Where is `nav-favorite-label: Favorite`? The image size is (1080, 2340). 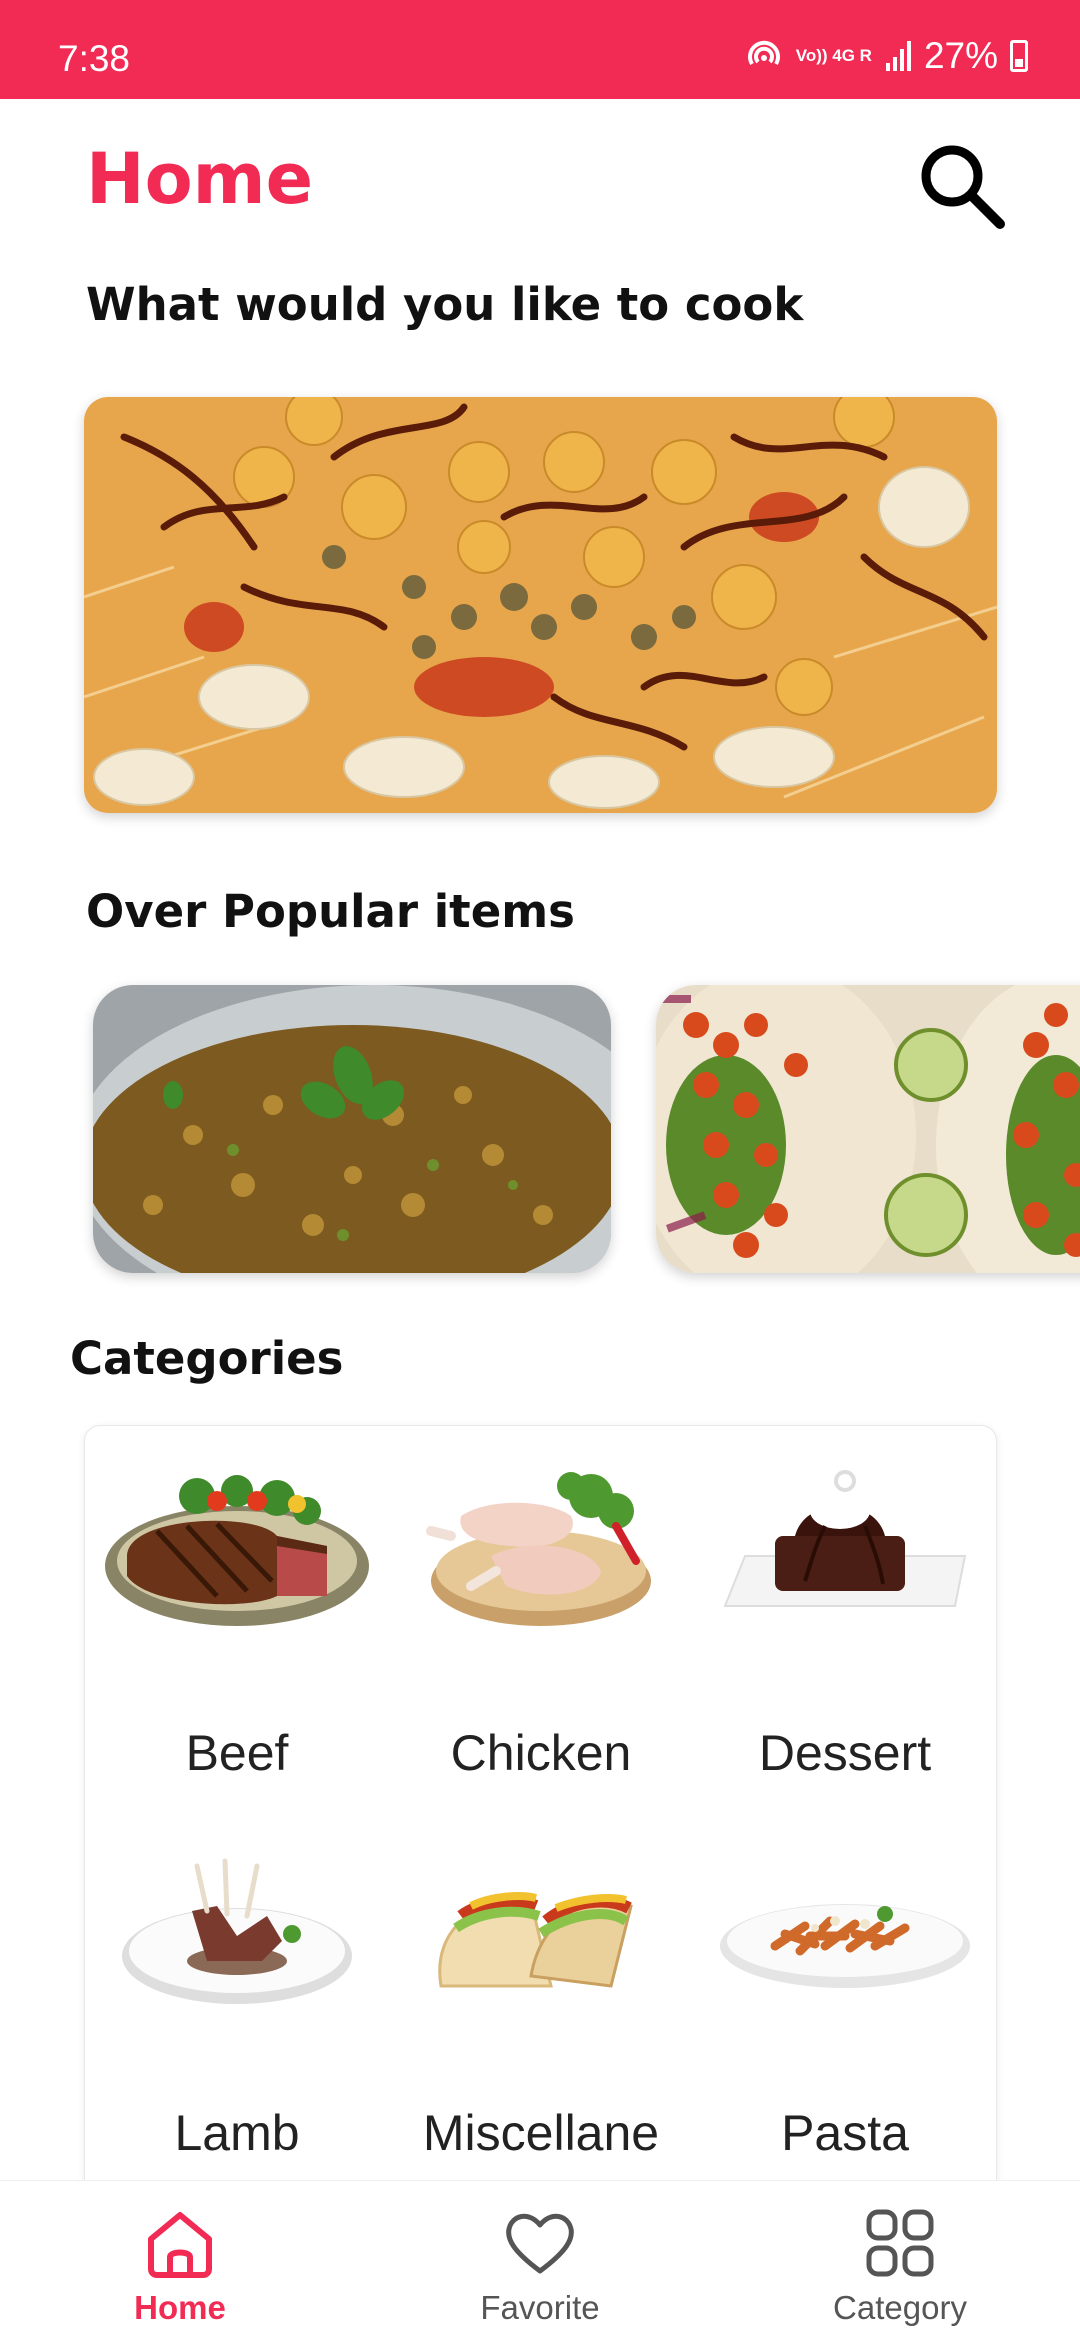
nav-favorite-label: Favorite is located at coordinates (540, 2307).